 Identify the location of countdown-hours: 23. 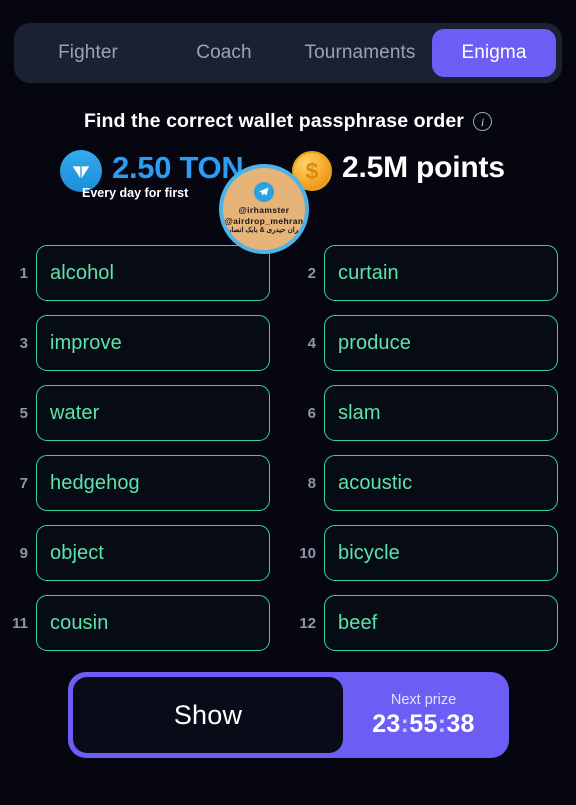
(386, 723).